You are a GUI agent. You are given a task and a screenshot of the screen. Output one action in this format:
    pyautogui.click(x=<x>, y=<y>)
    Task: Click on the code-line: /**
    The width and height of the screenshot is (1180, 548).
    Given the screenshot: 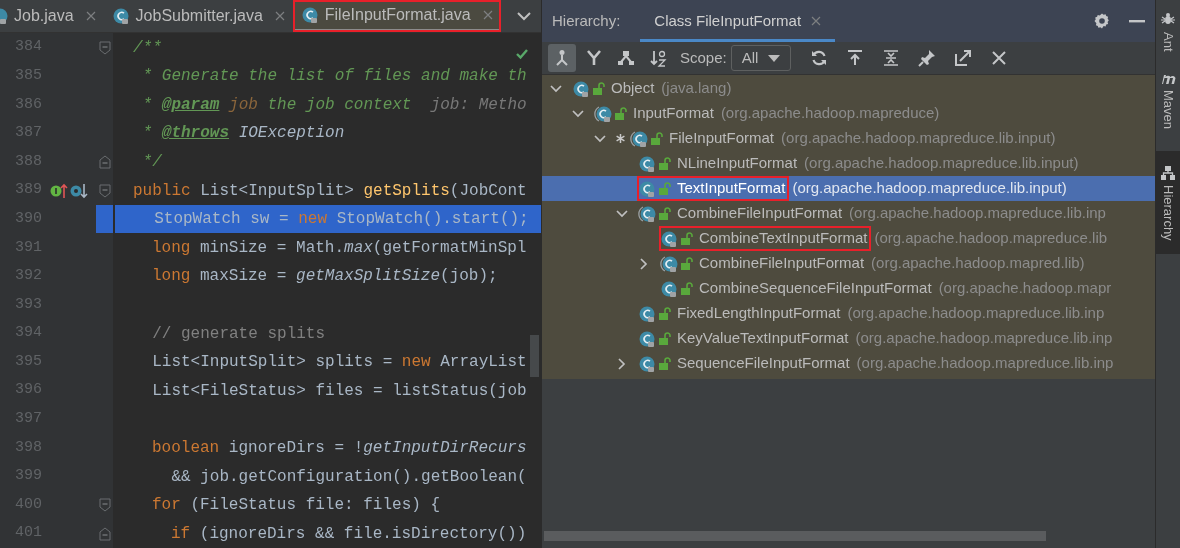 What is the action you would take?
    pyautogui.click(x=147, y=48)
    